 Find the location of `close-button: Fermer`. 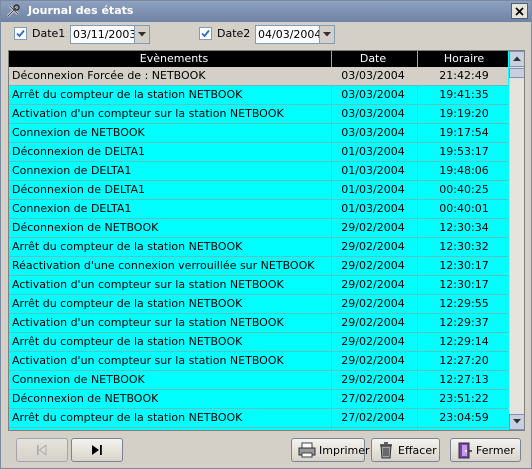

close-button: Fermer is located at coordinates (485, 450).